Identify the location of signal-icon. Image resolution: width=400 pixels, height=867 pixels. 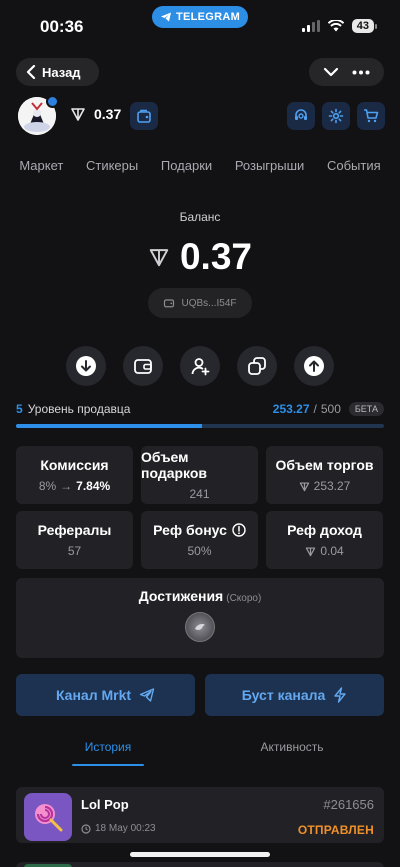
(310, 26).